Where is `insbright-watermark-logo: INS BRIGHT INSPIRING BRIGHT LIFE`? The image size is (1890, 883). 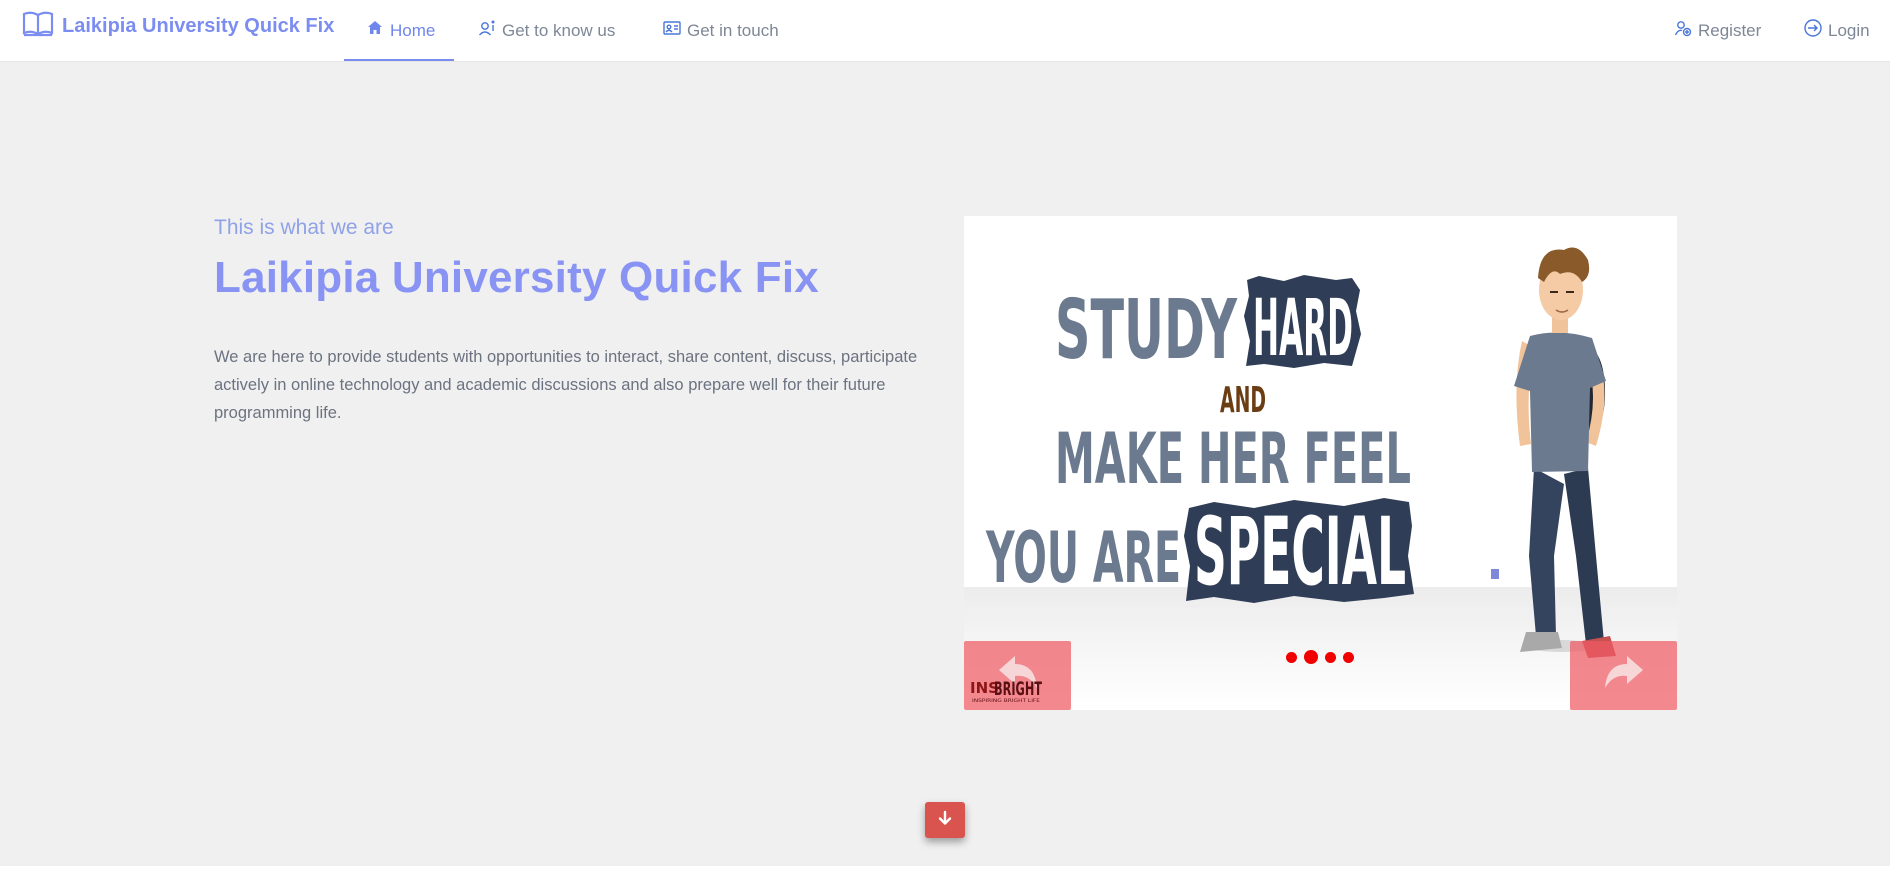 insbright-watermark-logo: INS BRIGHT INSPIRING BRIGHT LIFE is located at coordinates (1006, 691).